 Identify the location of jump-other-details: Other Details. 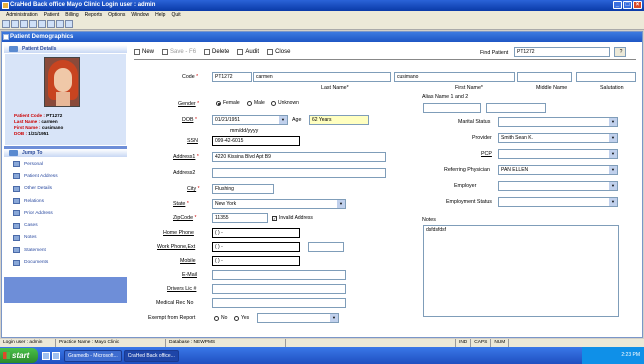
(65, 189).